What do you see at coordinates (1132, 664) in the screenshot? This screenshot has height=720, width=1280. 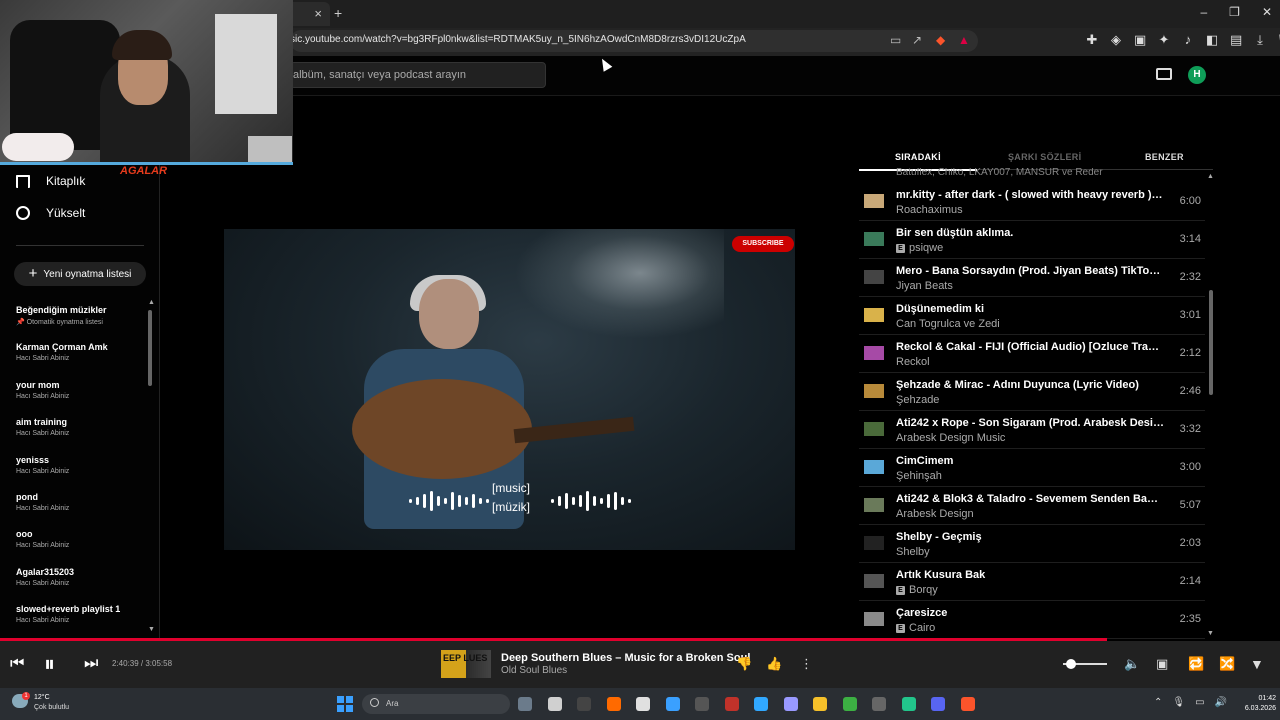 I see `volume-icon: 🔈` at bounding box center [1132, 664].